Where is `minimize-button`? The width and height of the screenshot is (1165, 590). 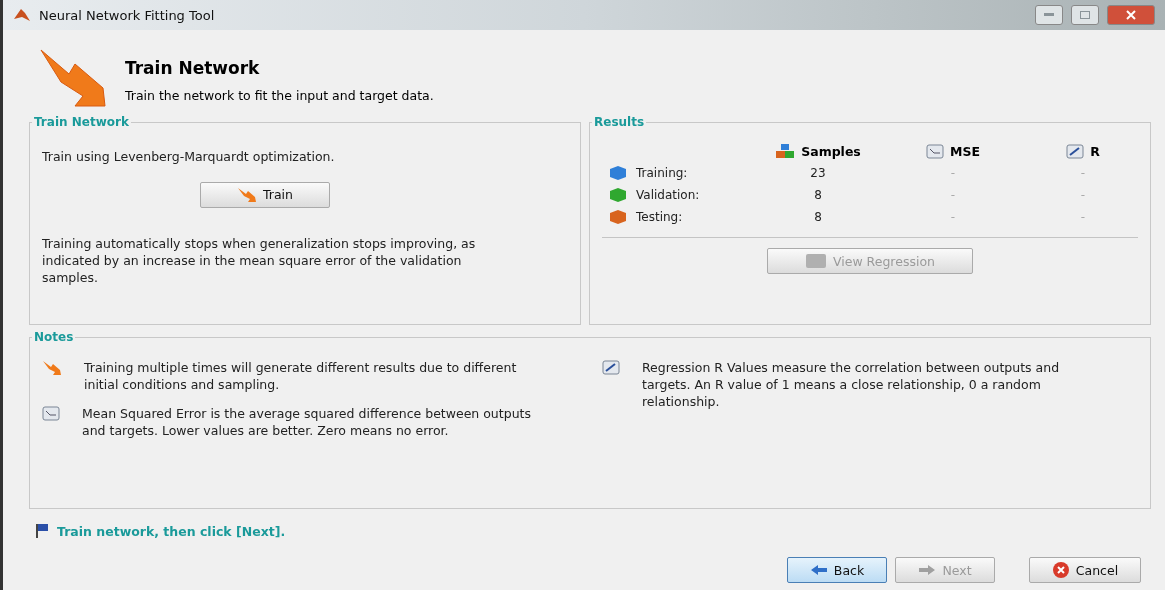
minimize-button is located at coordinates (1049, 15).